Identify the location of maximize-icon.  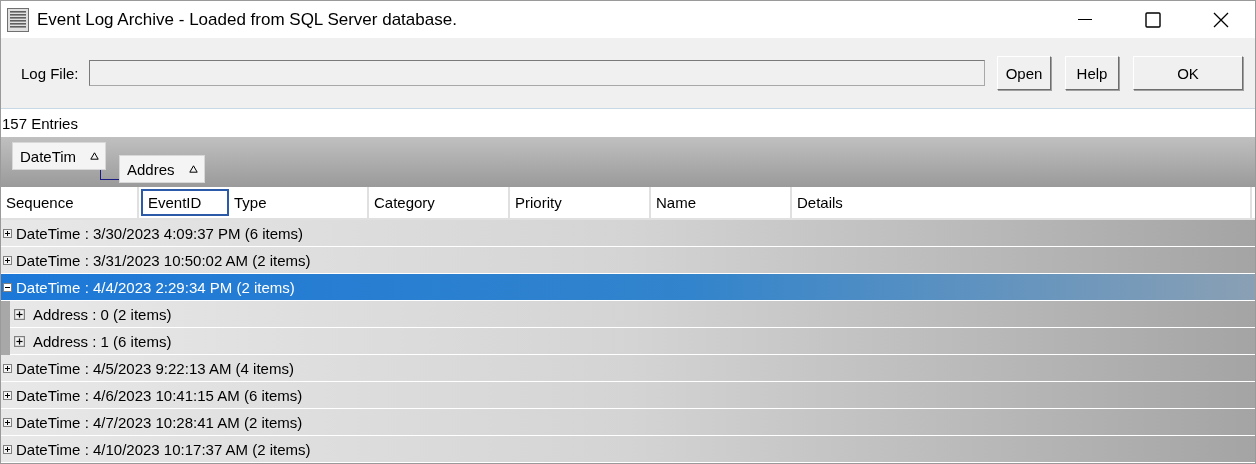
(1153, 19).